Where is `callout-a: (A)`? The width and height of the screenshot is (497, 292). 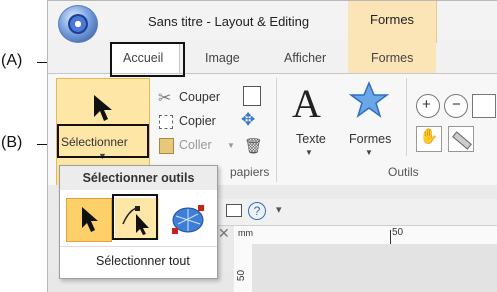 callout-a: (A) is located at coordinates (12, 60).